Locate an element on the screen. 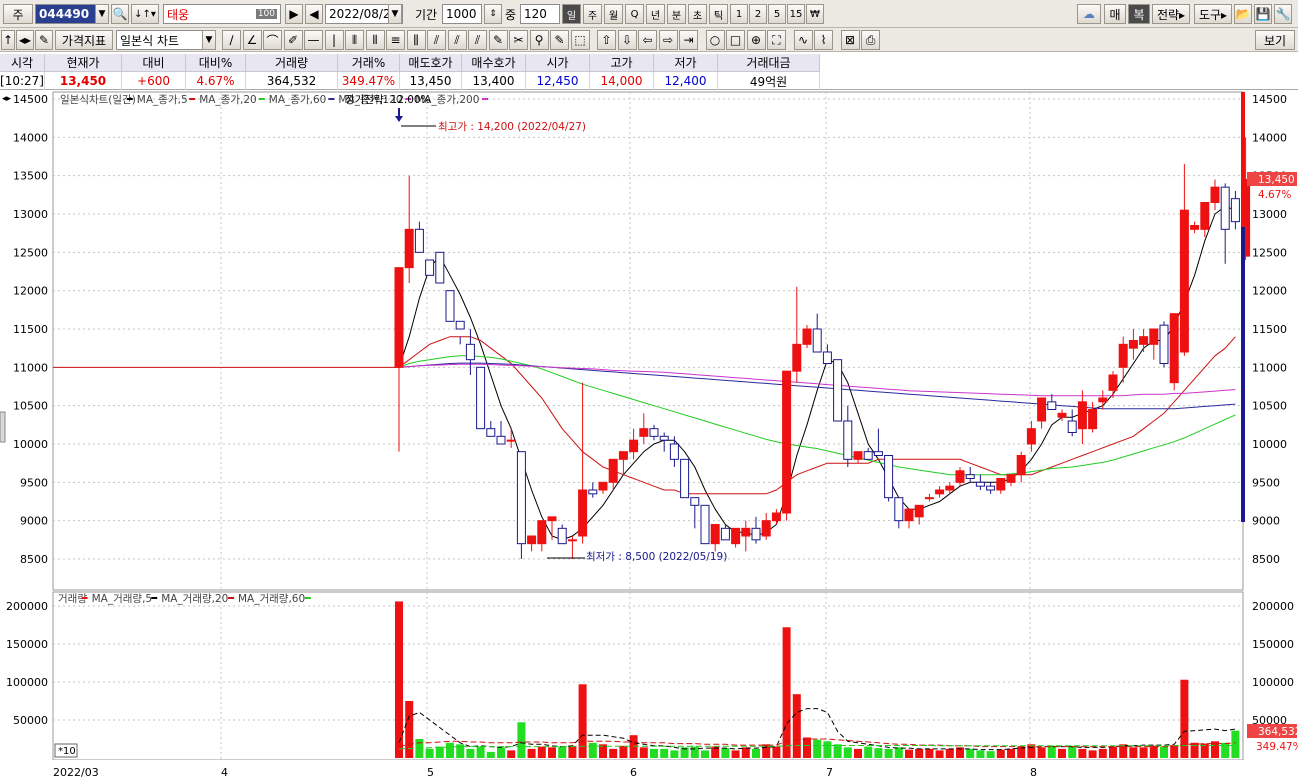 The width and height of the screenshot is (1298, 777). fan-tool-button: ⫼ is located at coordinates (416, 40).